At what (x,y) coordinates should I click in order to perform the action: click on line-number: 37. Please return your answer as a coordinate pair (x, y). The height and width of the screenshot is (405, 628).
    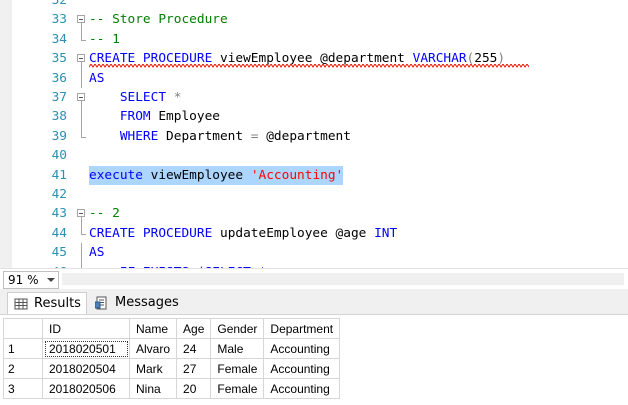
    Looking at the image, I should click on (59, 97).